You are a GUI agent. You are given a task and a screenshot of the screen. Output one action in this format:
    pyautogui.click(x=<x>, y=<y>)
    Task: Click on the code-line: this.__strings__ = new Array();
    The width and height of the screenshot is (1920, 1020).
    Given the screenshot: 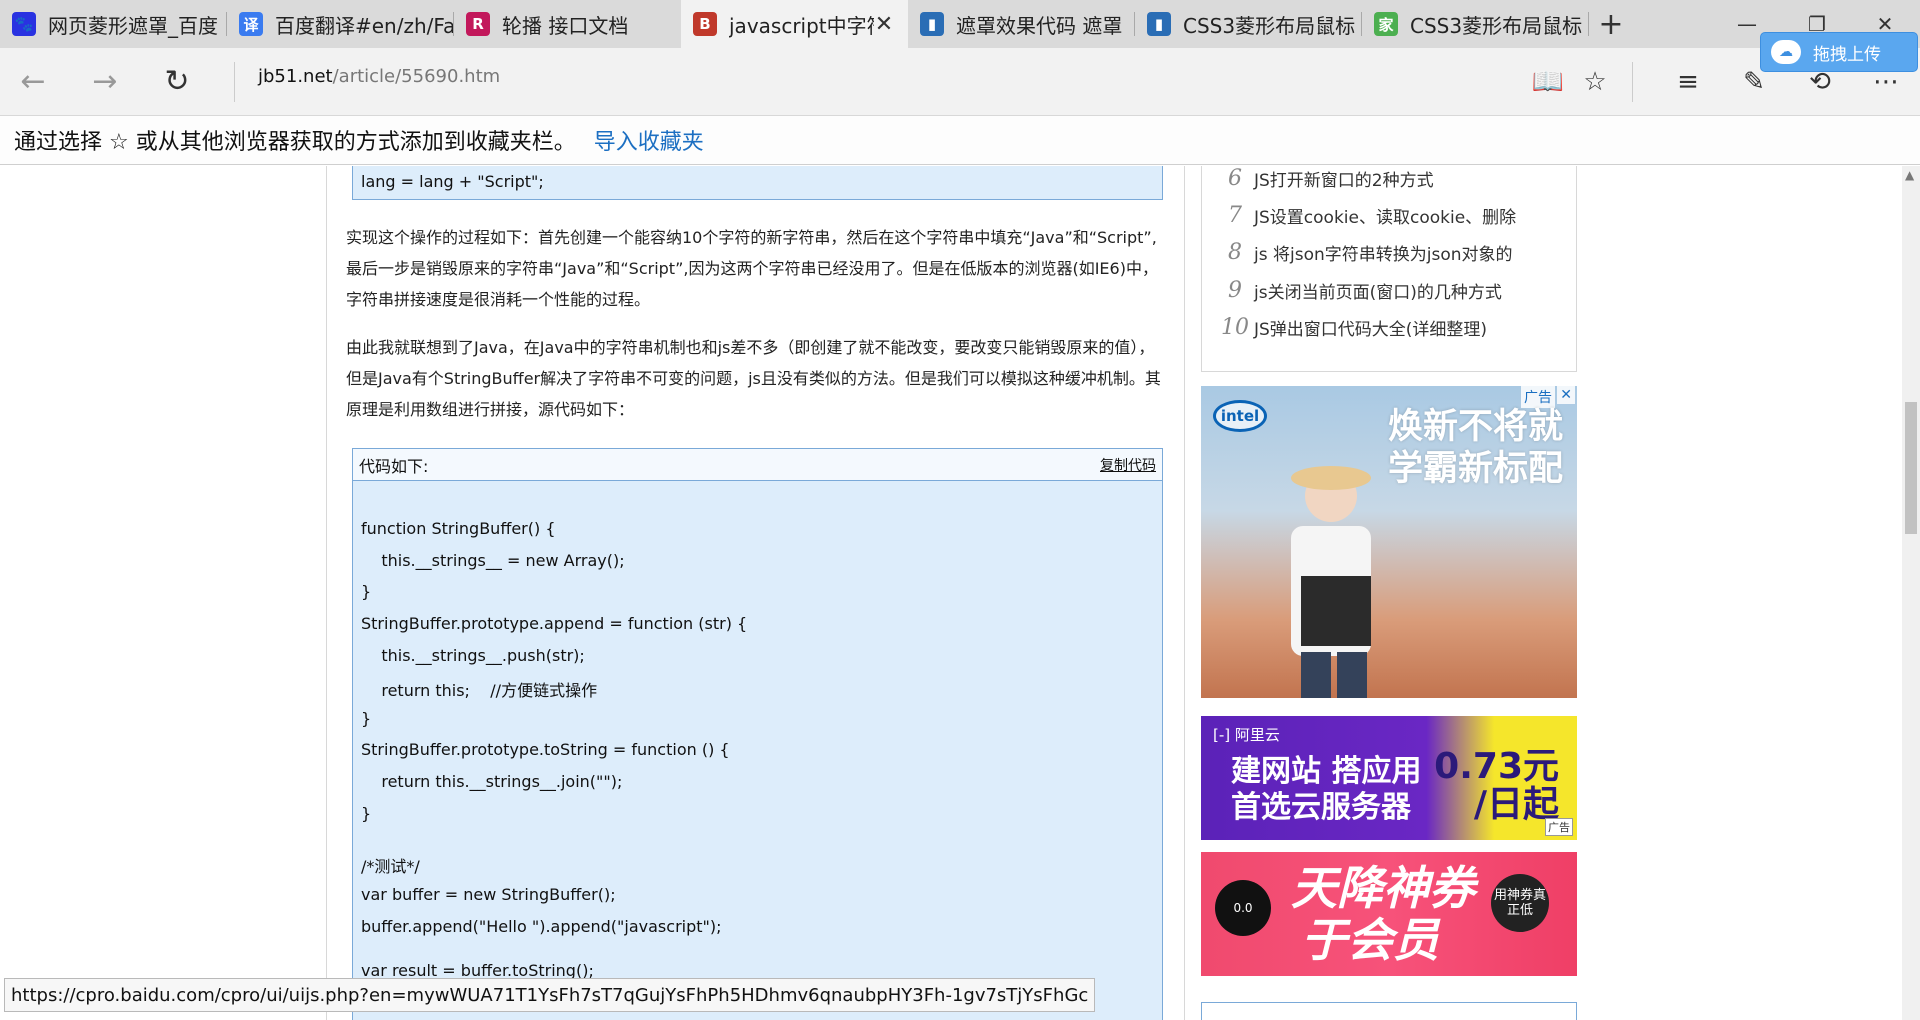 What is the action you would take?
    pyautogui.click(x=493, y=560)
    